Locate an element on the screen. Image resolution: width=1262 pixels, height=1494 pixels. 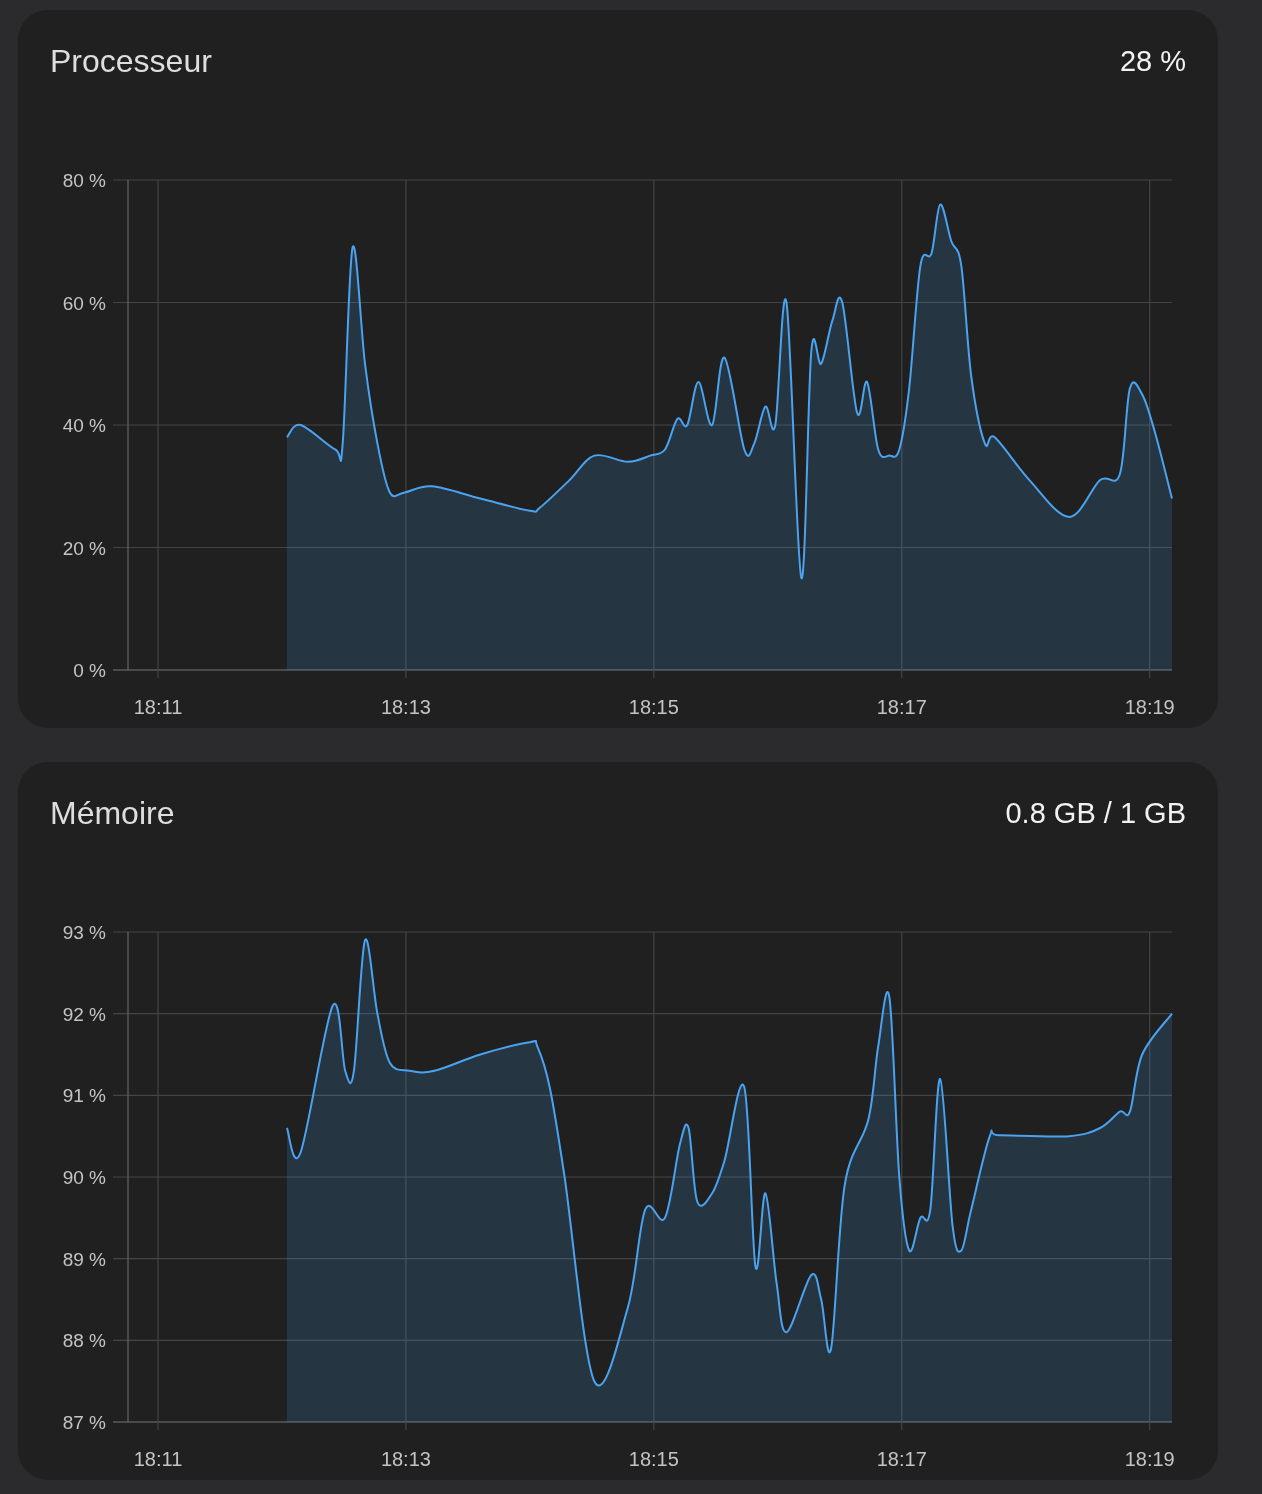
y-axis-label: 40 % is located at coordinates (84, 426).